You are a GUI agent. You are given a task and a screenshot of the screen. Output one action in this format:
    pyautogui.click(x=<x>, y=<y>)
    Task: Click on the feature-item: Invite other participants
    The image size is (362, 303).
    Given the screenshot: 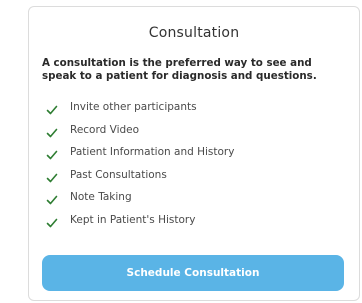 What is the action you would take?
    pyautogui.click(x=140, y=107)
    